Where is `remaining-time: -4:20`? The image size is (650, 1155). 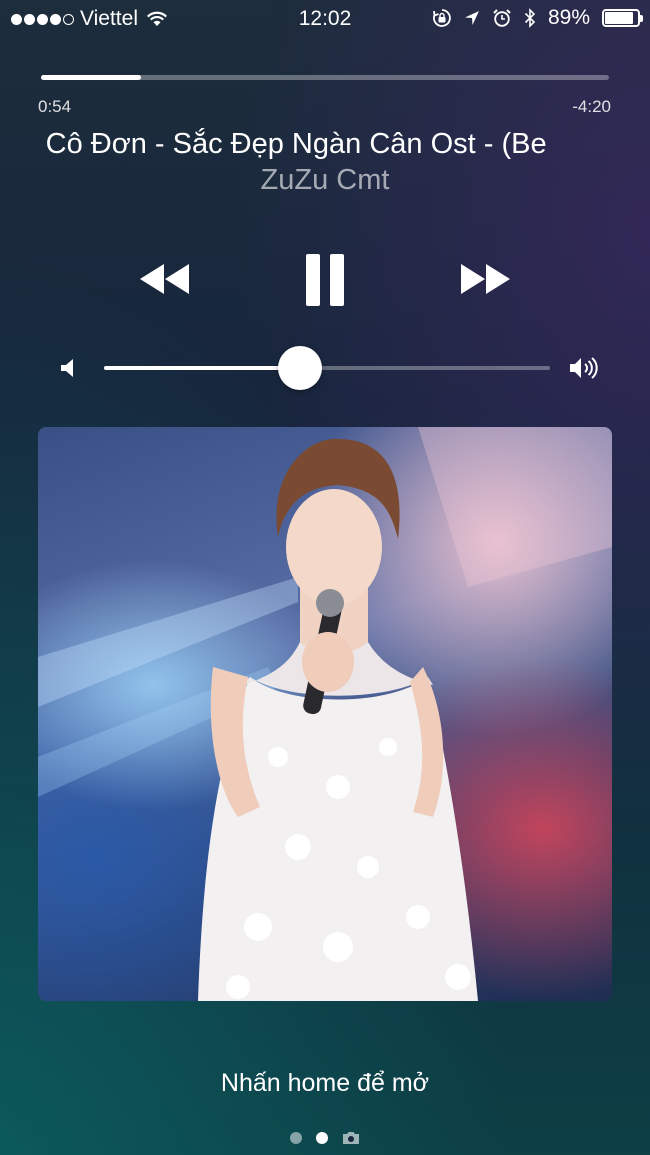
remaining-time: -4:20 is located at coordinates (591, 106).